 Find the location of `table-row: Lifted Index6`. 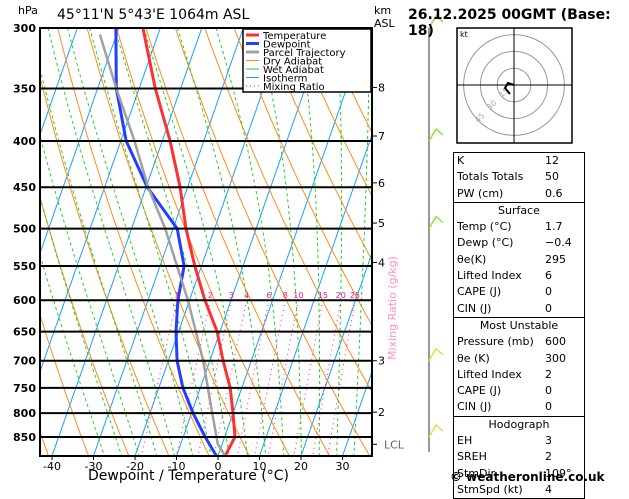

table-row: Lifted Index6 is located at coordinates (519, 276).